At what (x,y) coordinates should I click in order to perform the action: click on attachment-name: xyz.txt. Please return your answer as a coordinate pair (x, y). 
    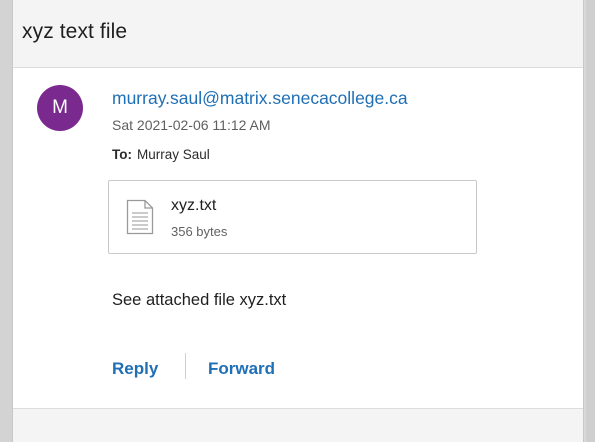
    Looking at the image, I should click on (193, 206).